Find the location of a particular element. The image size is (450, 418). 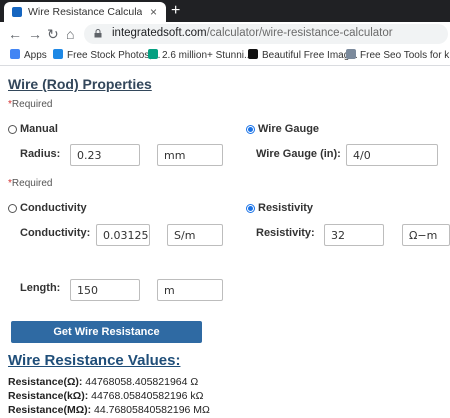

conductivity-radio: Conductivity is located at coordinates (47, 208).